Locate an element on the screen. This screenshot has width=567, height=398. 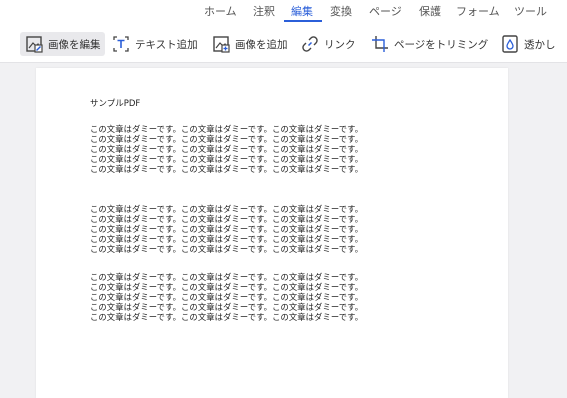
link-button: リンク is located at coordinates (328, 44).